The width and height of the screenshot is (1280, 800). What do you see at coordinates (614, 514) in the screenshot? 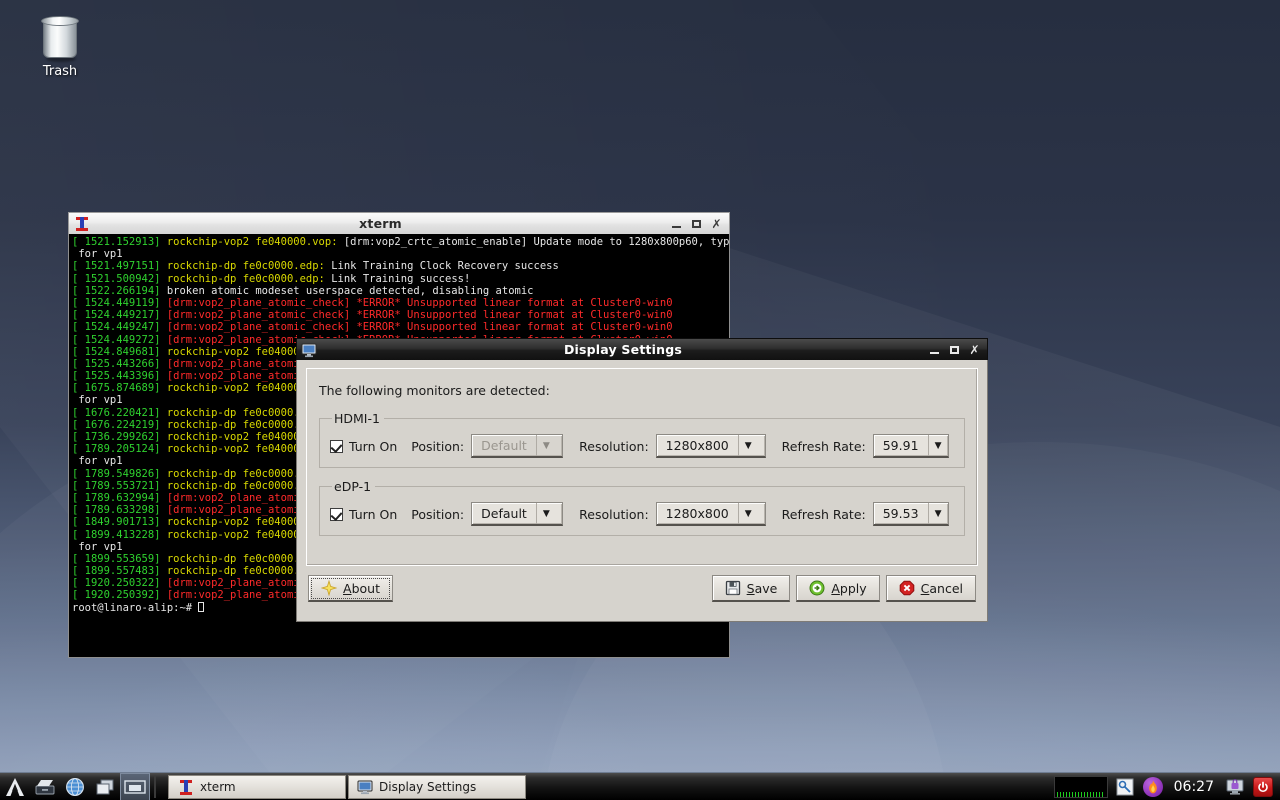
I see `resolution-label-edp-1: Resolution:` at bounding box center [614, 514].